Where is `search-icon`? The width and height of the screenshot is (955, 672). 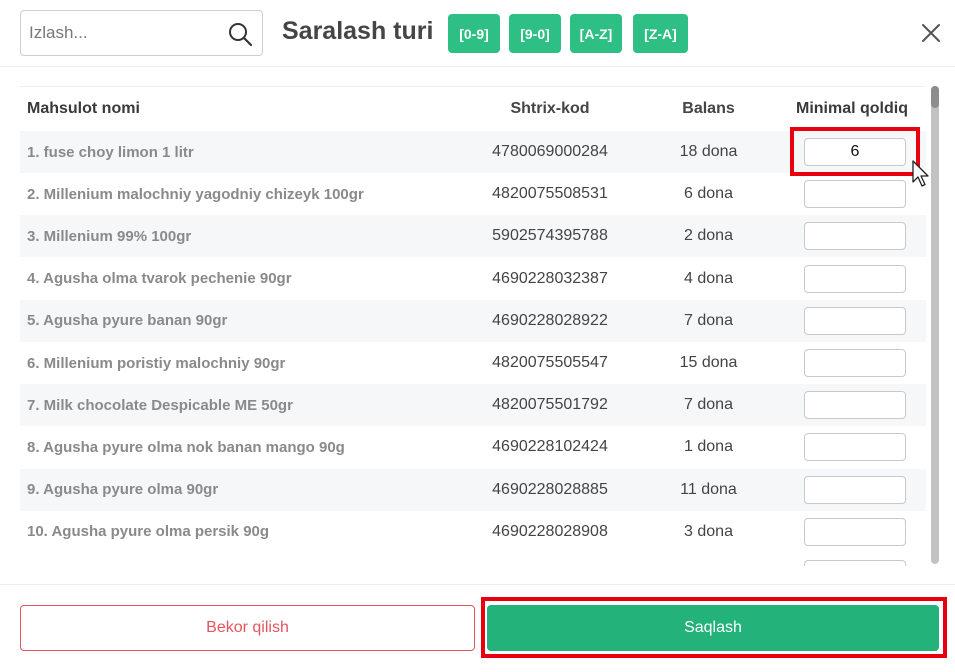 search-icon is located at coordinates (240, 34).